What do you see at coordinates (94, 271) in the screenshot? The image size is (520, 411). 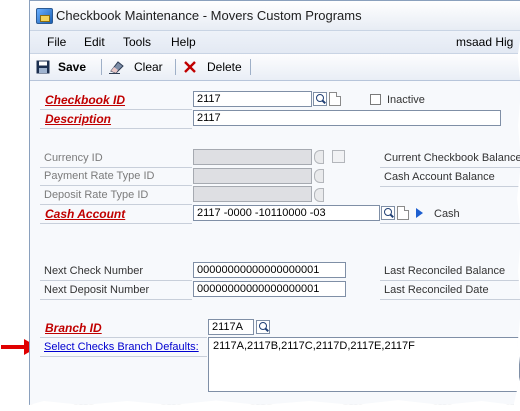 I see `next-check-number-label: Next Check Number` at bounding box center [94, 271].